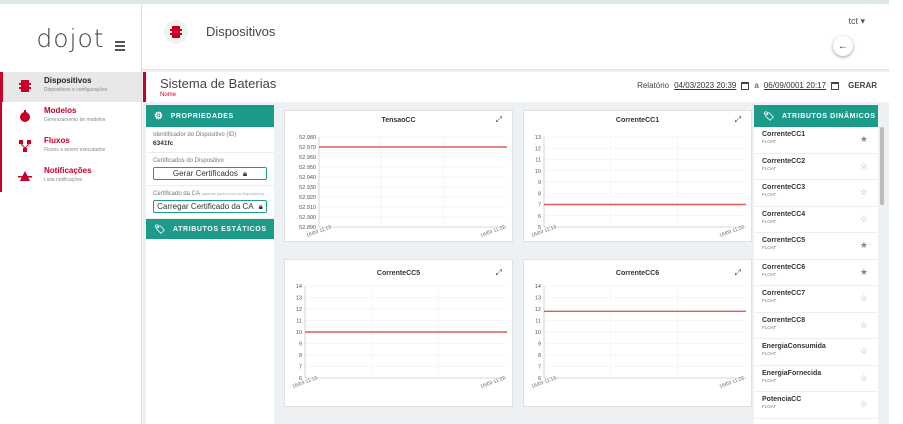 Image resolution: width=903 pixels, height=424 pixels. What do you see at coordinates (307, 198) in the screenshot?
I see `y-tick-label: 52.920` at bounding box center [307, 198].